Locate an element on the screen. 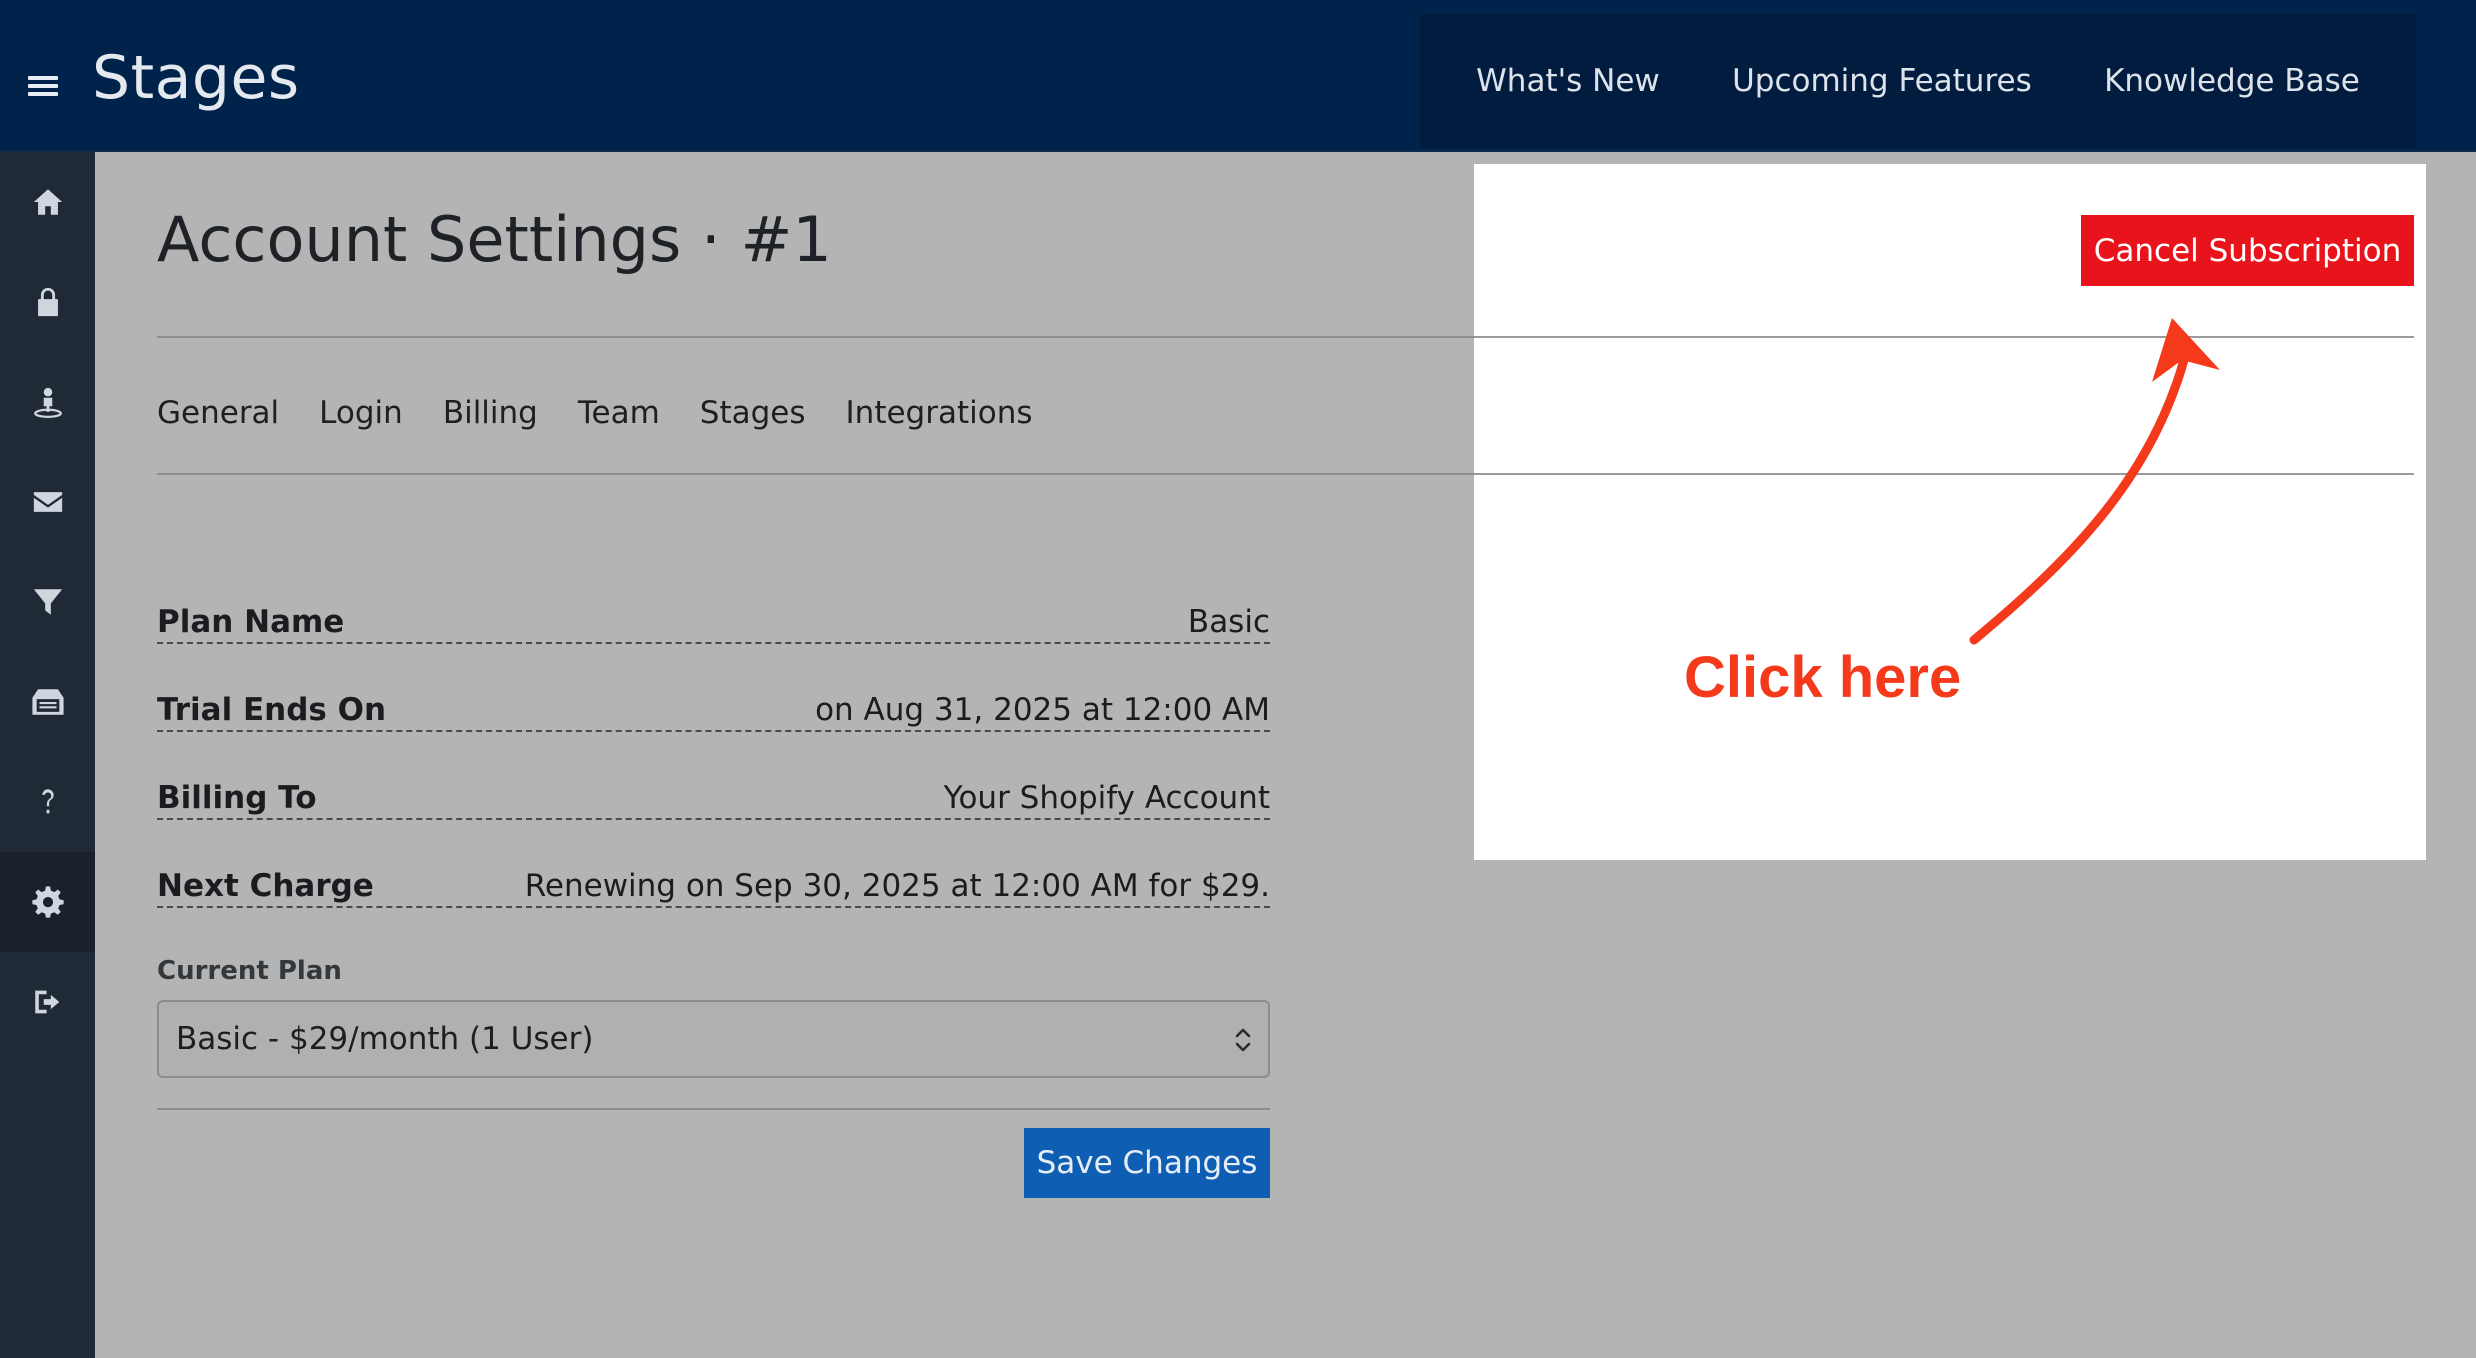 The height and width of the screenshot is (1358, 2476). sidebar is located at coordinates (47, 755).